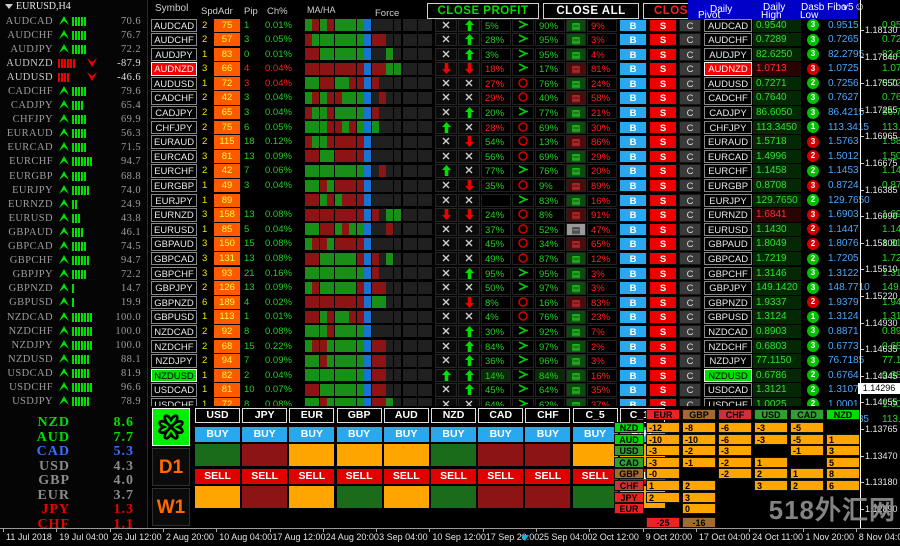 This screenshot has height=546, width=900. What do you see at coordinates (73, 7) in the screenshot?
I see `chart-title-bar: EURUSD,H4` at bounding box center [73, 7].